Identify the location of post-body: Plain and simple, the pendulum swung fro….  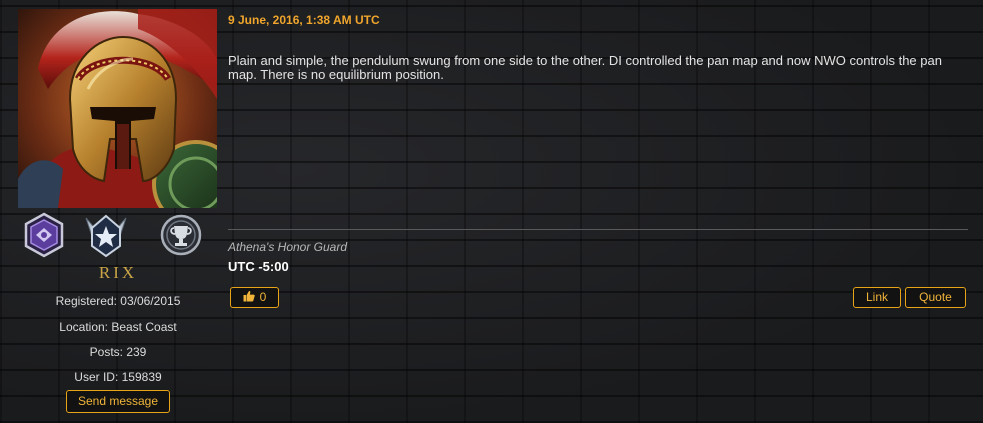
(585, 67).